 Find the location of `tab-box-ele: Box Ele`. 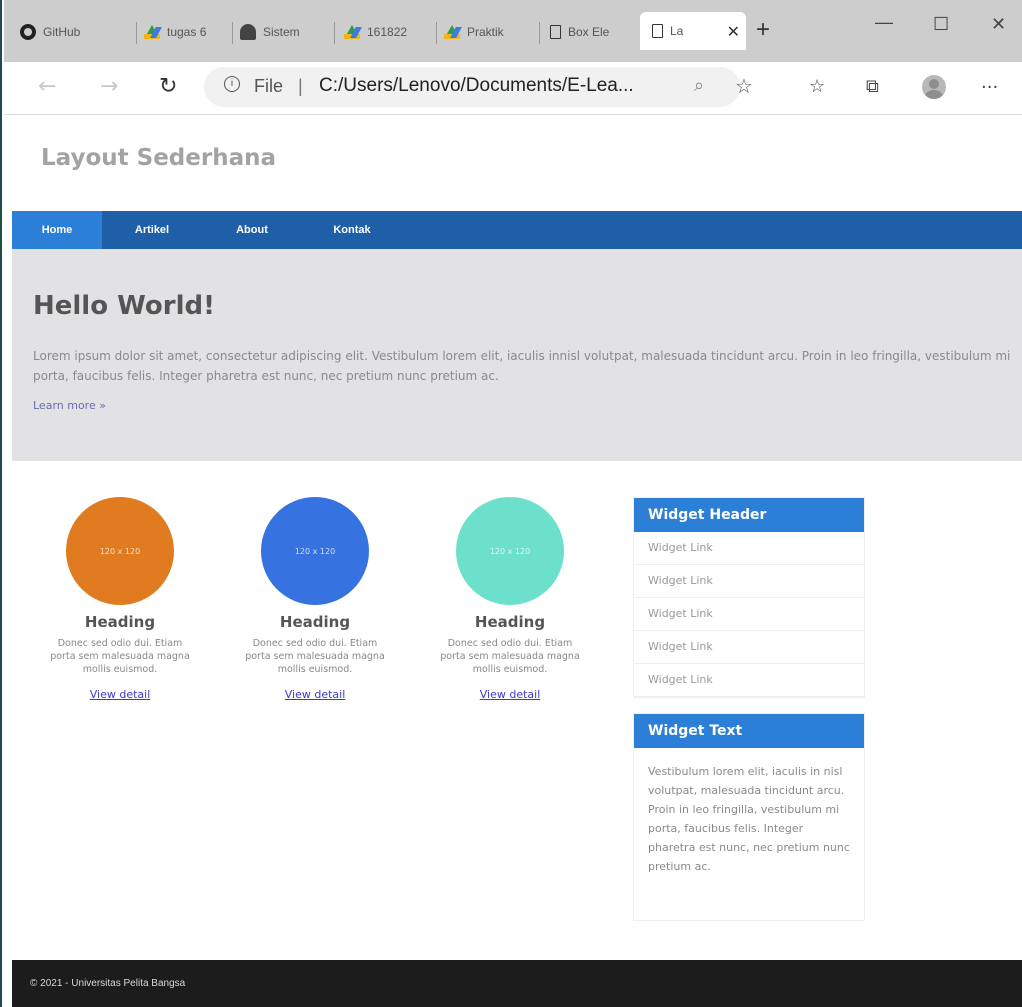

tab-box-ele: Box Ele is located at coordinates (593, 32).